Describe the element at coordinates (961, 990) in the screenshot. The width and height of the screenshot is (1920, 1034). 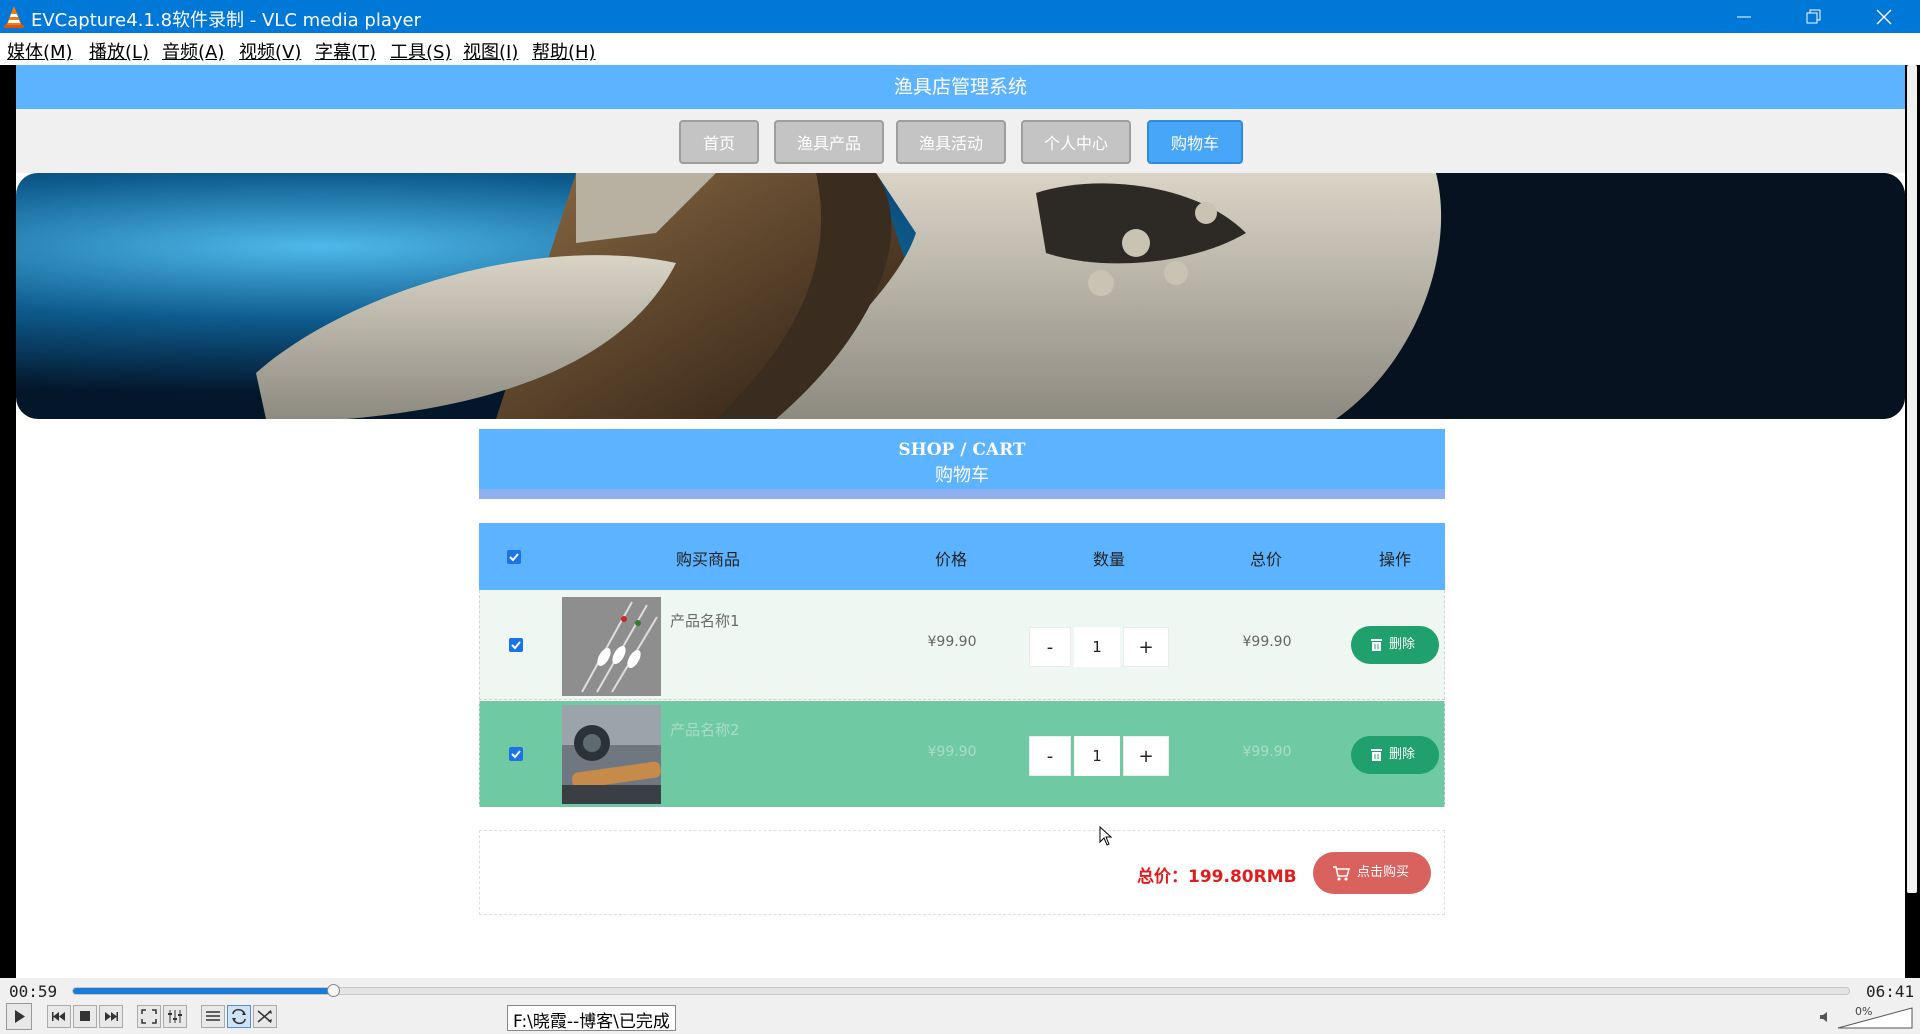
I see `seek-bar` at that location.